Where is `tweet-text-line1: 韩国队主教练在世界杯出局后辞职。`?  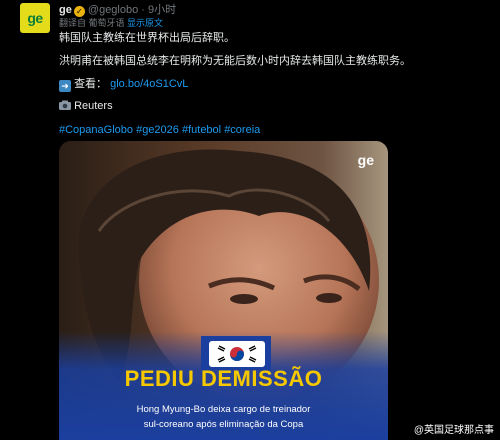
tweet-text-line1: 韩国队主教练在世界杯出局后辞职。 is located at coordinates (147, 38).